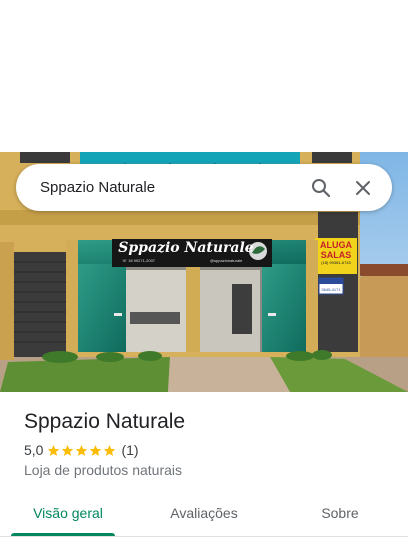 This screenshot has height=544, width=408. What do you see at coordinates (209, 450) in the screenshot?
I see `rating-row: 5,0 (1)` at bounding box center [209, 450].